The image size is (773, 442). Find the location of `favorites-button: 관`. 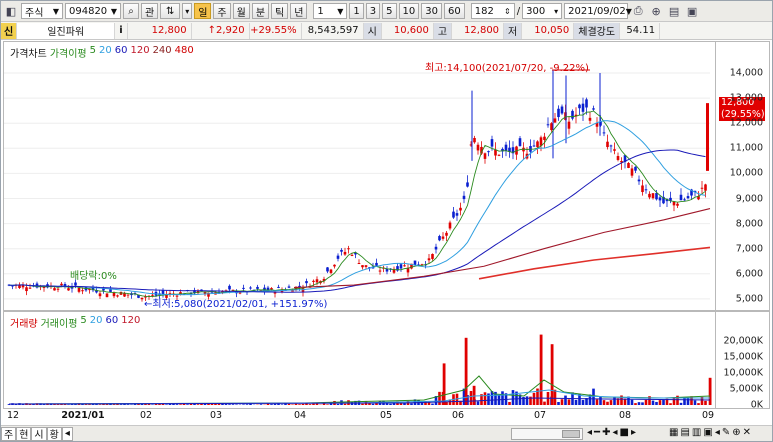

favorites-button: 관 is located at coordinates (150, 11).